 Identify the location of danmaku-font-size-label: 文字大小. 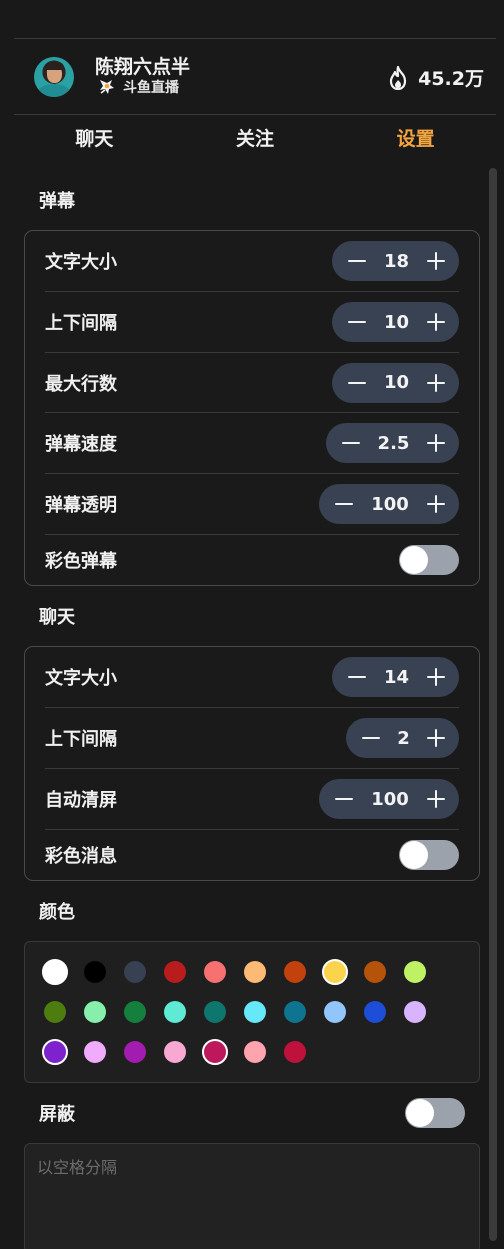
(81, 262).